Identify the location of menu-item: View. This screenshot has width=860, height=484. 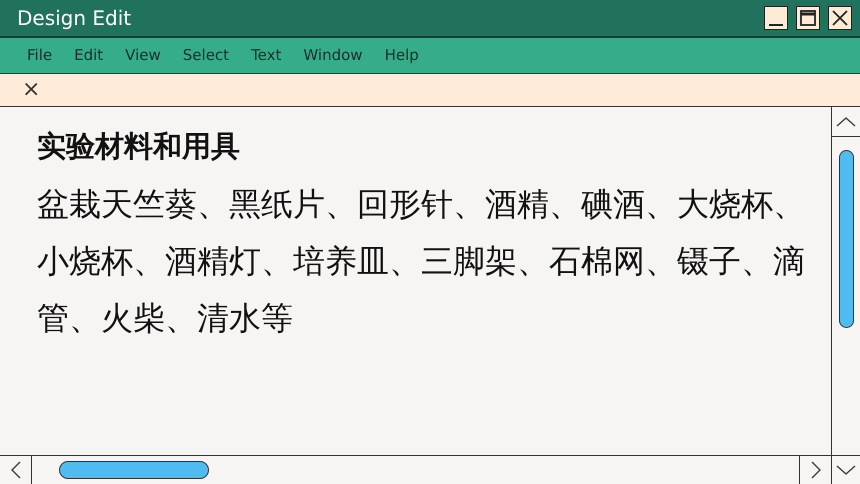
(143, 55).